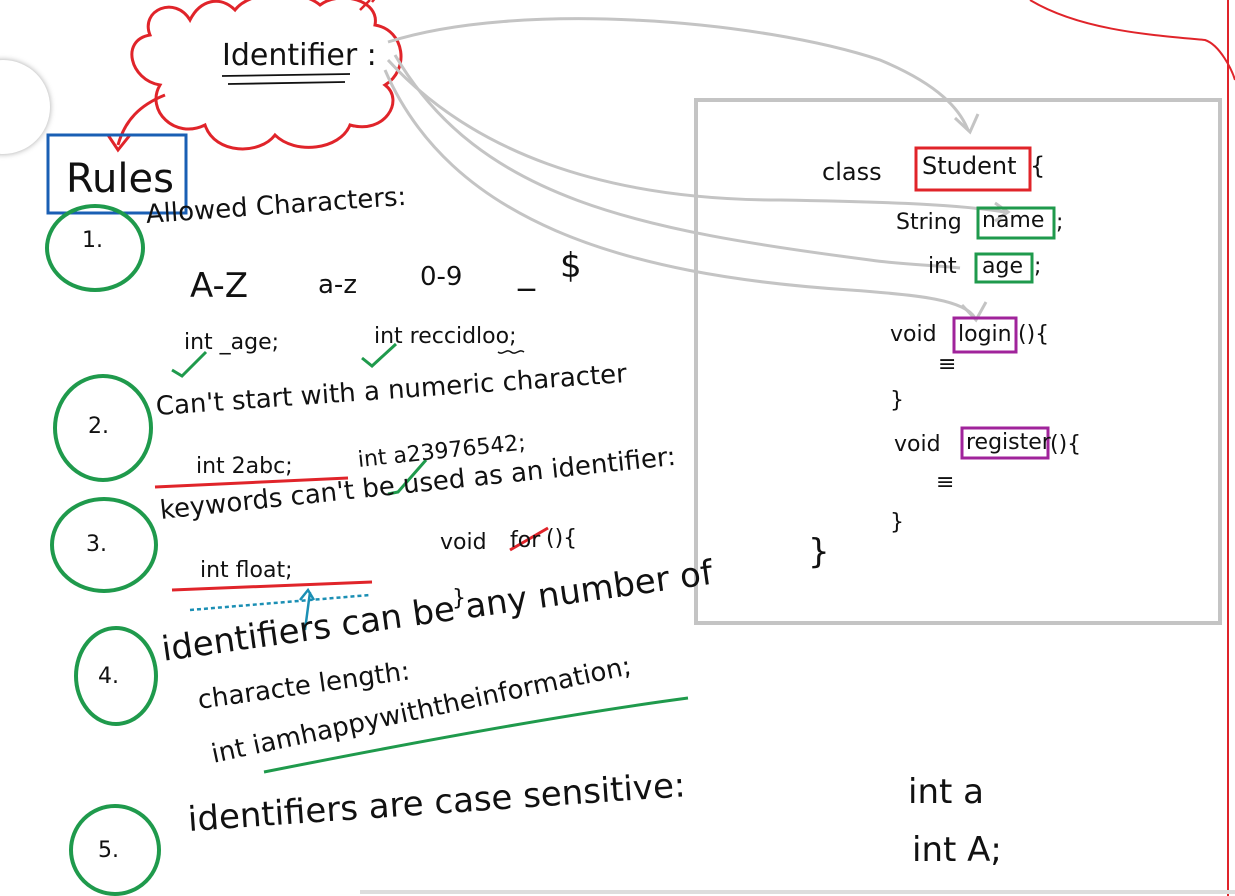  I want to click on charset-lower: a-z, so click(337, 285).